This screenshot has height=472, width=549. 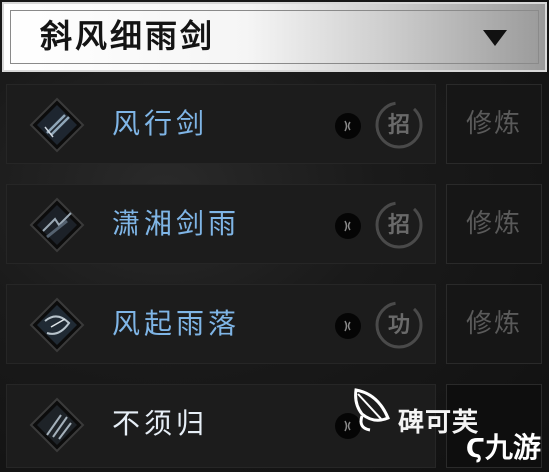 I want to click on skill-row: 风行剑 招, so click(x=221, y=124).